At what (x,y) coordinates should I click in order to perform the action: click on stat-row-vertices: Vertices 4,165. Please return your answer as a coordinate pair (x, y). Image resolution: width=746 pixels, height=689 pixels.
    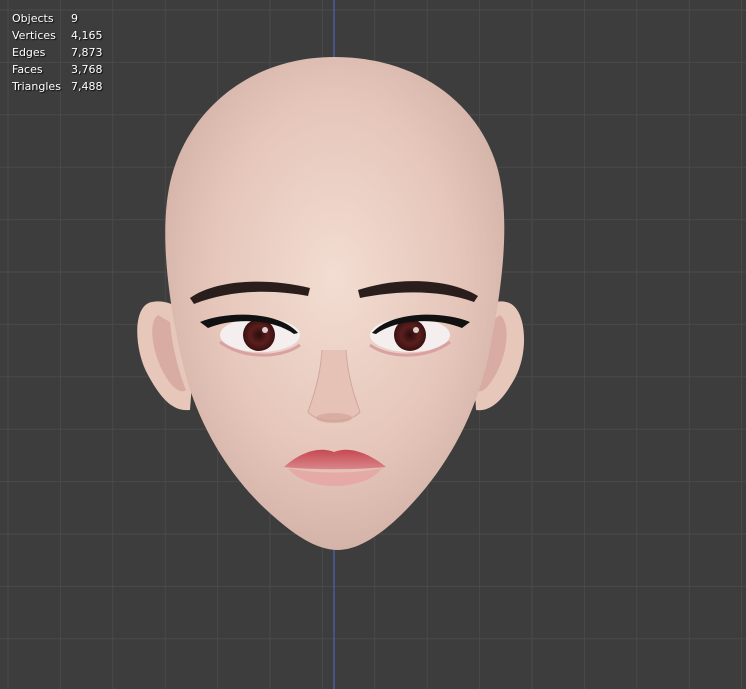
    Looking at the image, I should click on (57, 35).